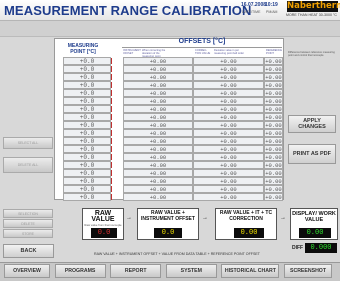 This screenshot has height=281, width=340. Describe the element at coordinates (170, 29) in the screenshot. I see `toolbar-strip` at that location.